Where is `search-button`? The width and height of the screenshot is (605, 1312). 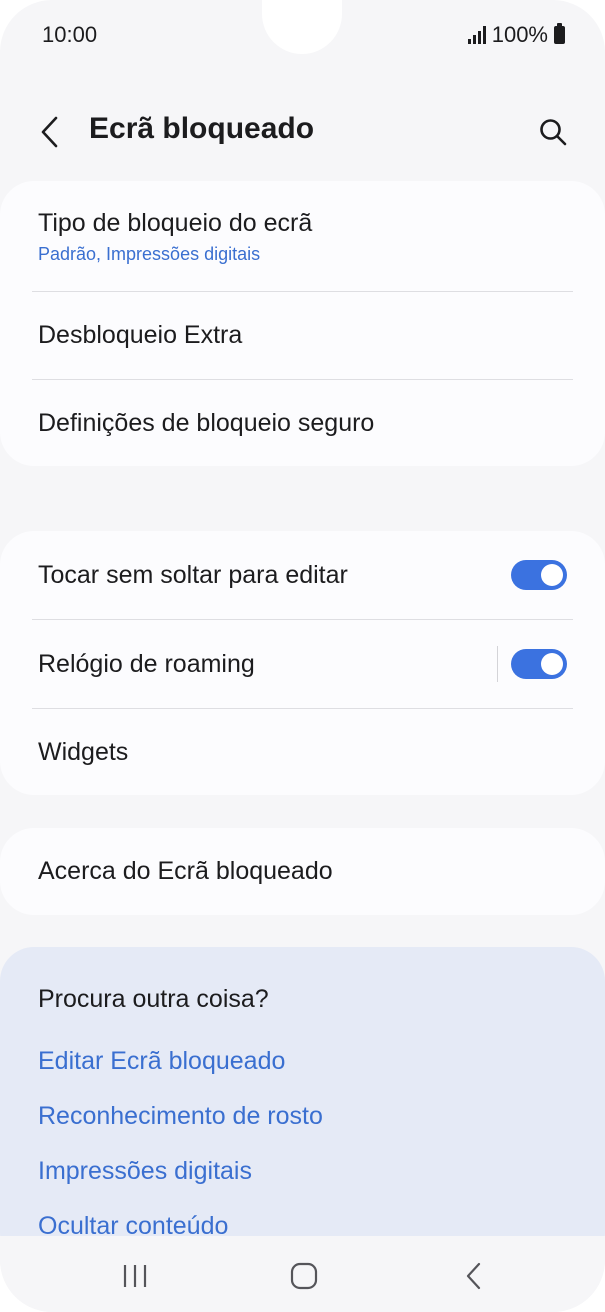 search-button is located at coordinates (553, 132).